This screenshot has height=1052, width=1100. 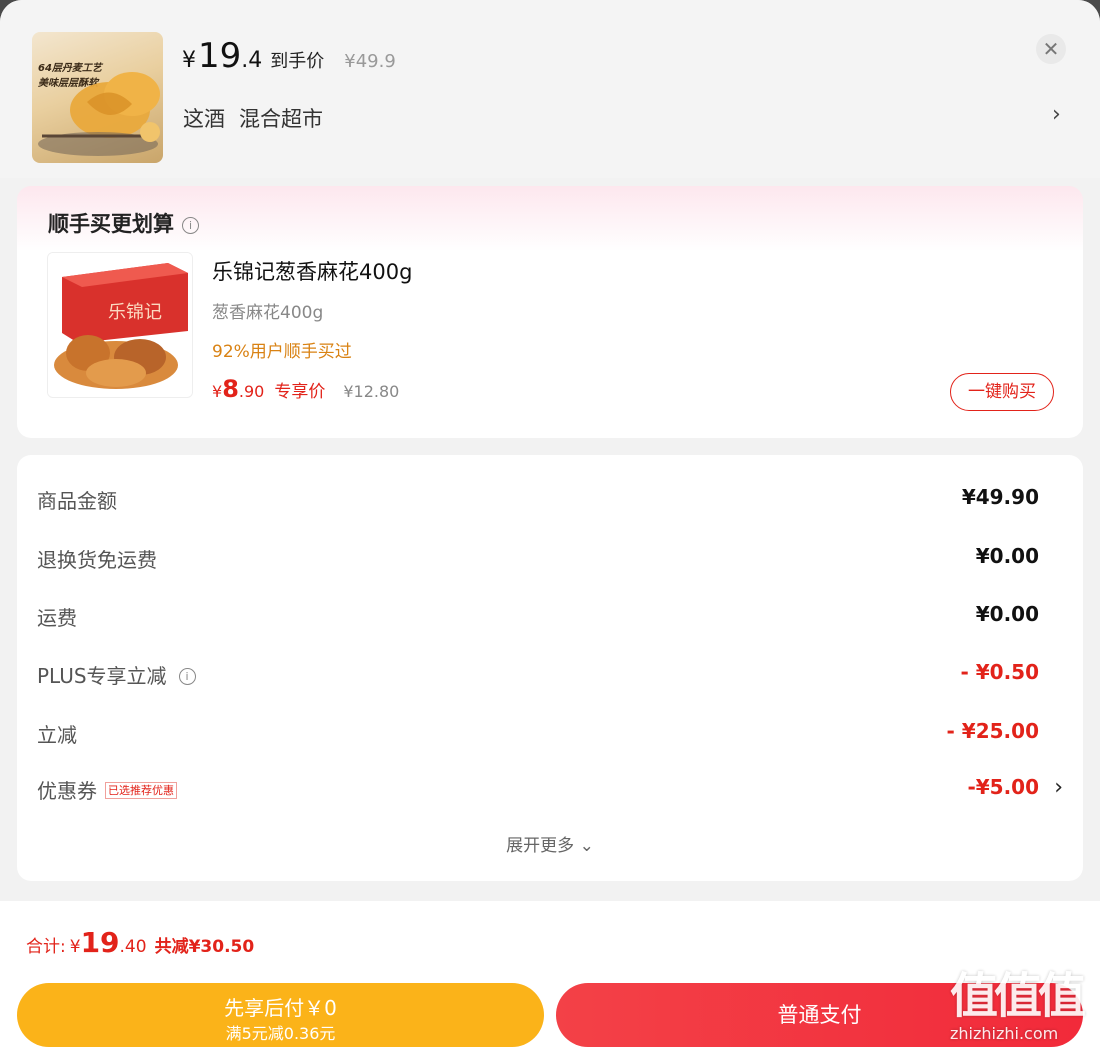 I want to click on summary-value: - ¥0.50, so click(x=999, y=672).